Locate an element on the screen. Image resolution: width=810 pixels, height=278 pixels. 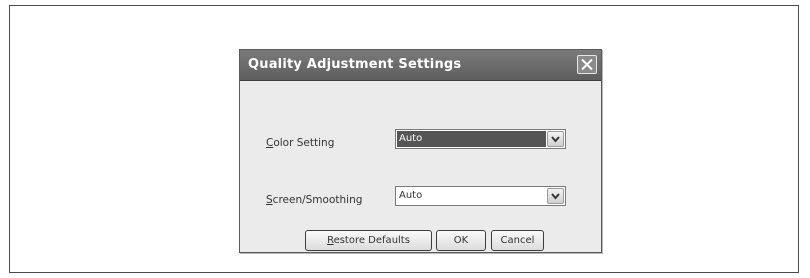
cancel-button: Cancel is located at coordinates (517, 240).